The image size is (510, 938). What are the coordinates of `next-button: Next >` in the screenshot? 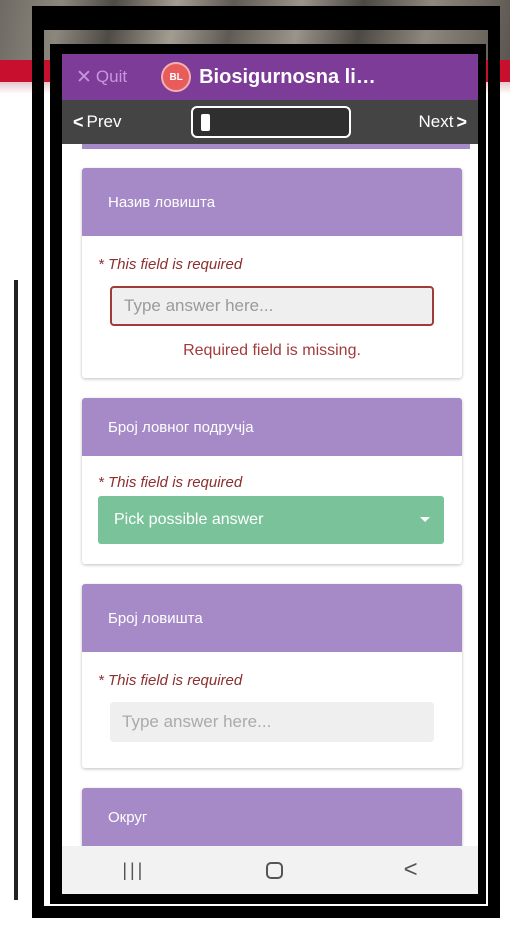 It's located at (444, 122).